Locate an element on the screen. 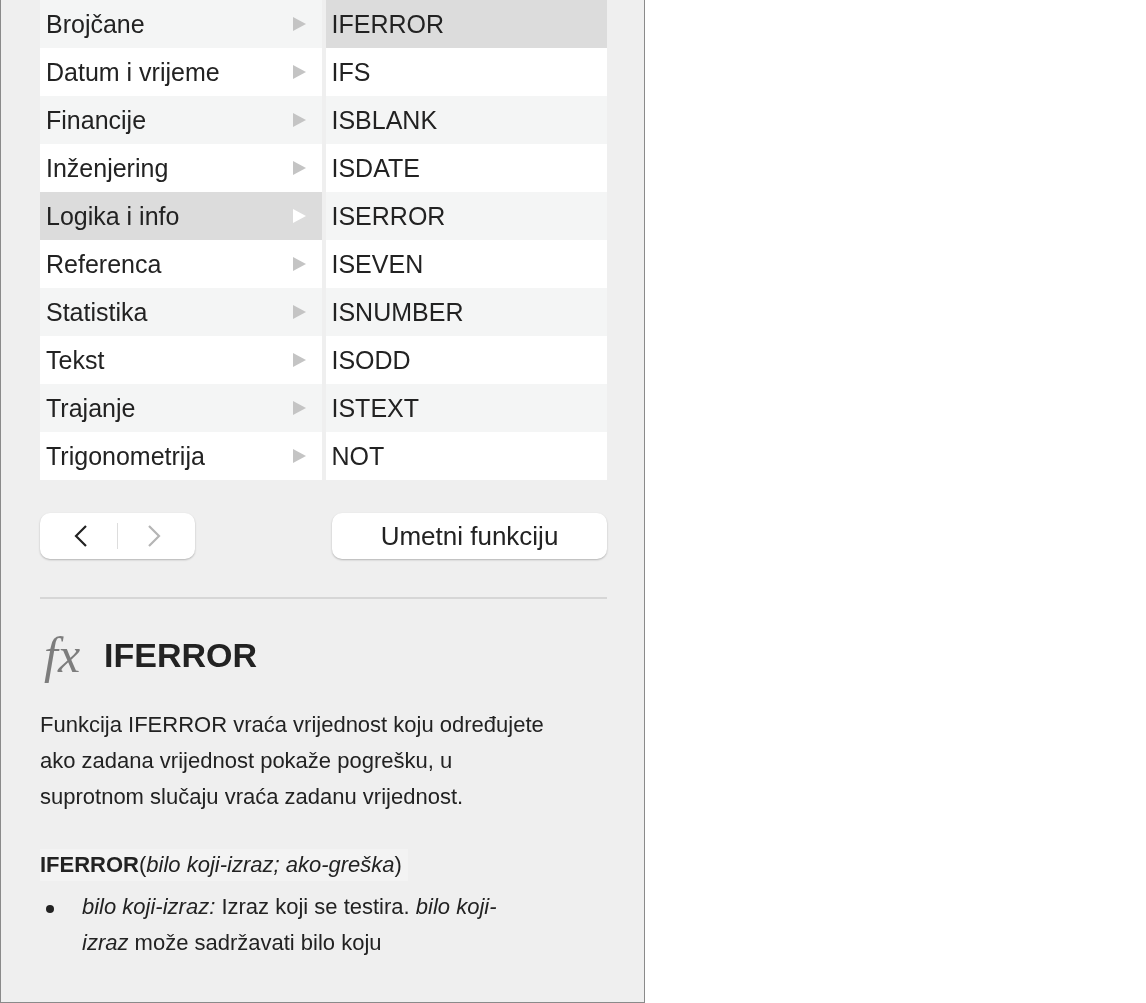 This screenshot has height=1003, width=1146. function-item: ISNUMBER is located at coordinates (466, 312).